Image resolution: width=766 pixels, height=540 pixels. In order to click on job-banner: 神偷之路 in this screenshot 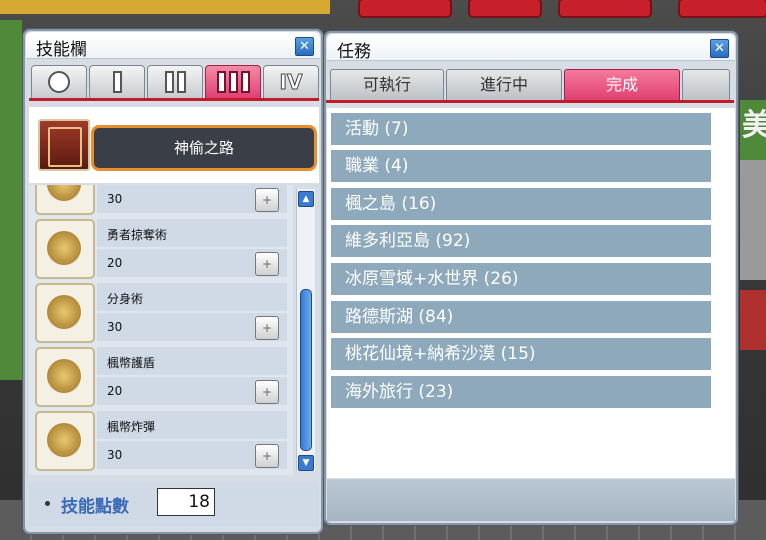, I will do `click(204, 148)`.